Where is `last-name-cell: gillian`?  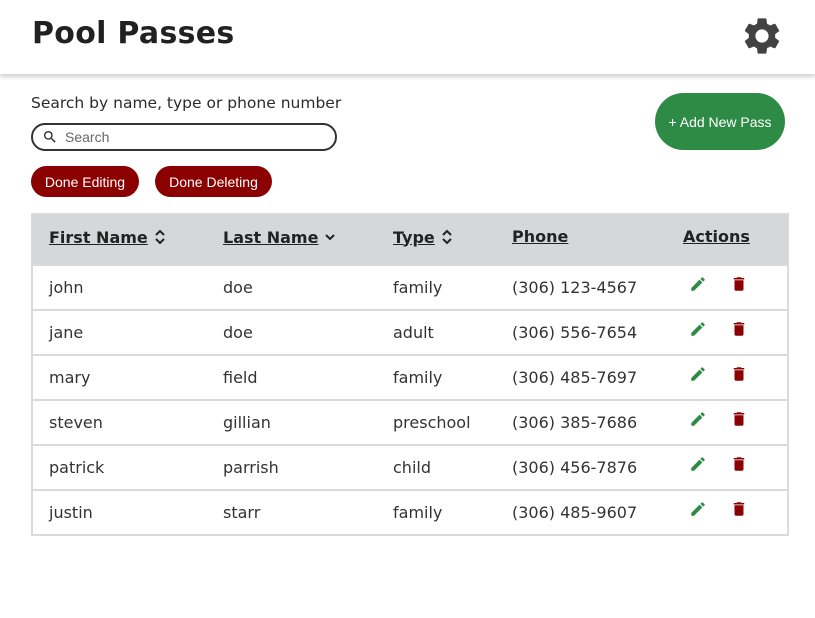 last-name-cell: gillian is located at coordinates (247, 422).